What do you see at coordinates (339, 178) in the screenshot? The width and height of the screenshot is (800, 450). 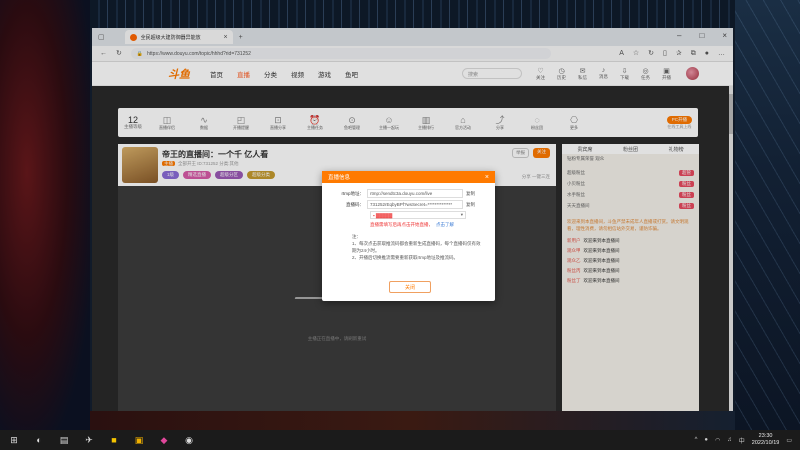 I see `dialog-title: 直播信息` at bounding box center [339, 178].